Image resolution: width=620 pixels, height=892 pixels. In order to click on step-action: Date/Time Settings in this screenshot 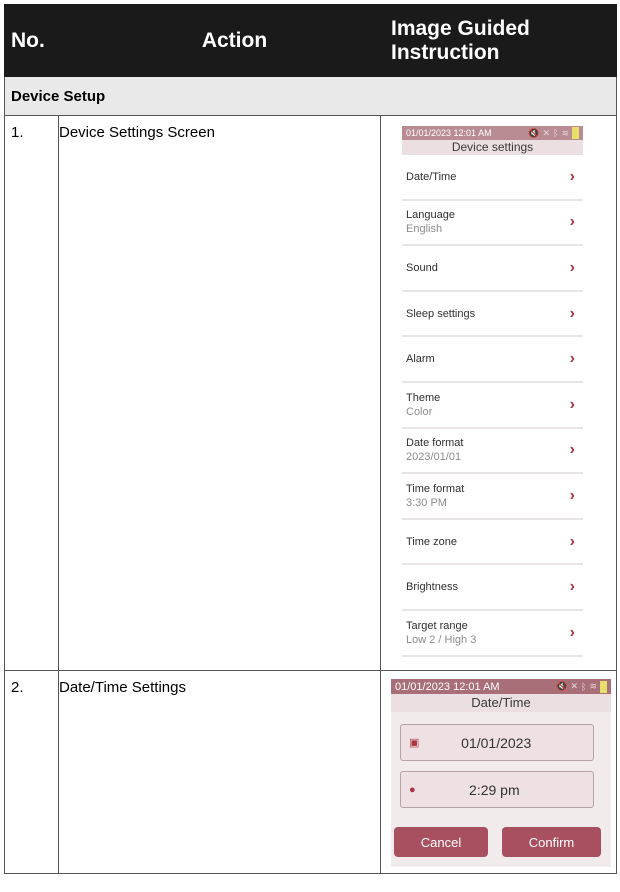, I will do `click(219, 772)`.